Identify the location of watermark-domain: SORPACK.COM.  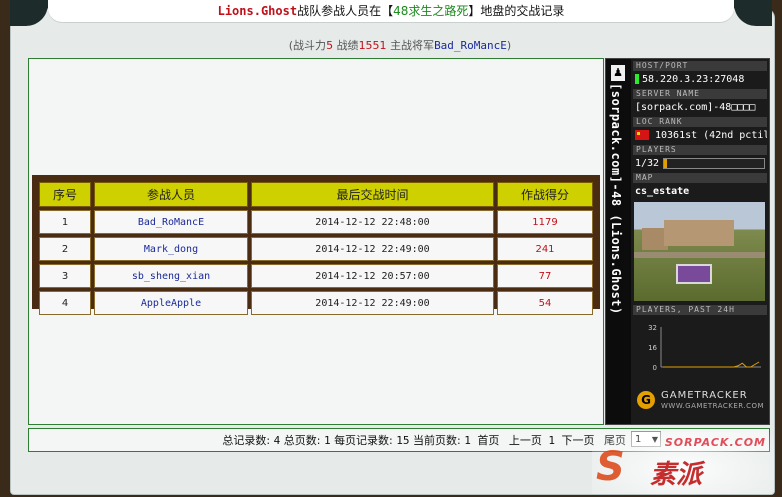
(715, 442).